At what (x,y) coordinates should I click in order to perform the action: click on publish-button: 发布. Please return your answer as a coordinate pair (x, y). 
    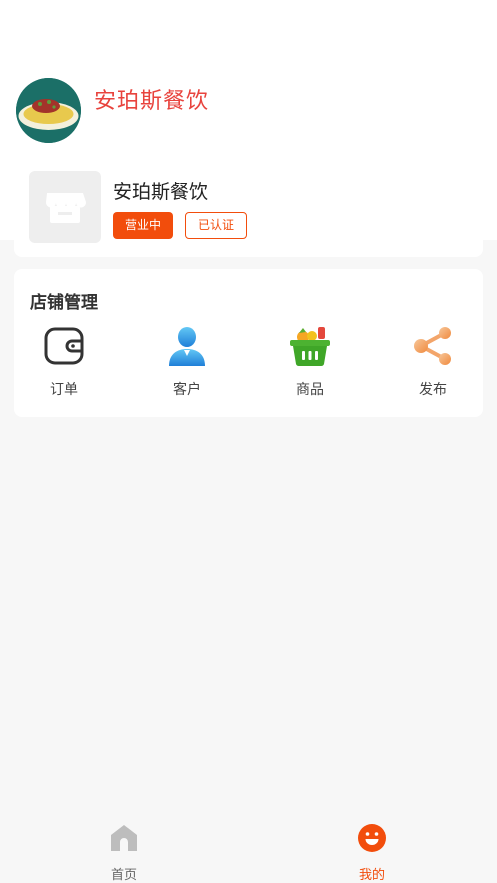
    Looking at the image, I should click on (433, 365).